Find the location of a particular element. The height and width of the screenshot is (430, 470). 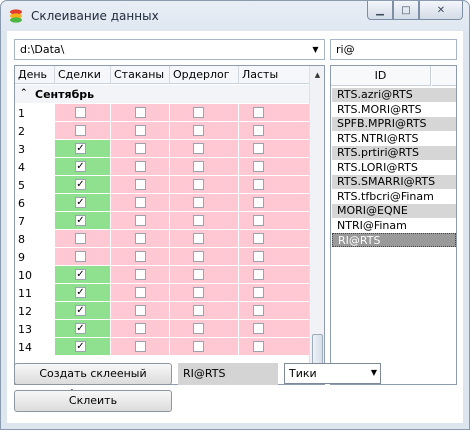

table-row: 7 ✓ is located at coordinates (163, 221).